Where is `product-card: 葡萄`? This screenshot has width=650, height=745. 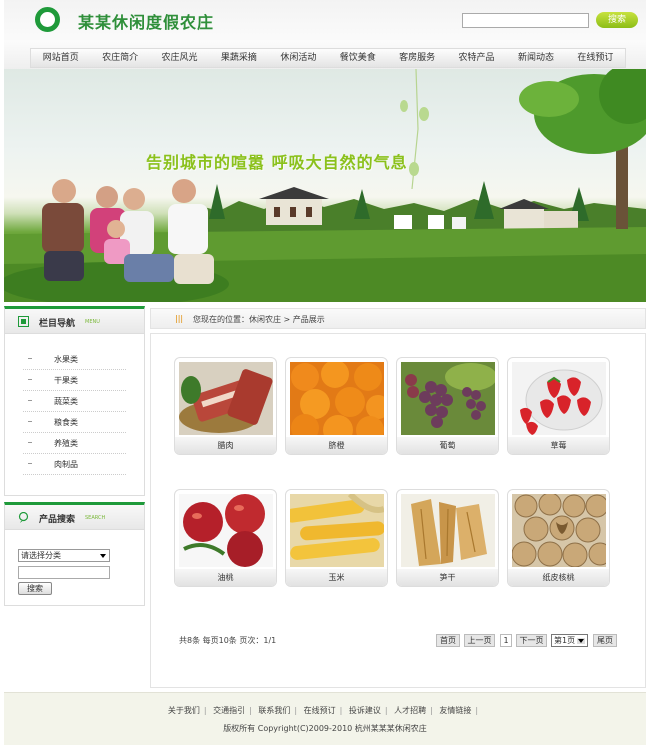
product-card: 葡萄 is located at coordinates (447, 406).